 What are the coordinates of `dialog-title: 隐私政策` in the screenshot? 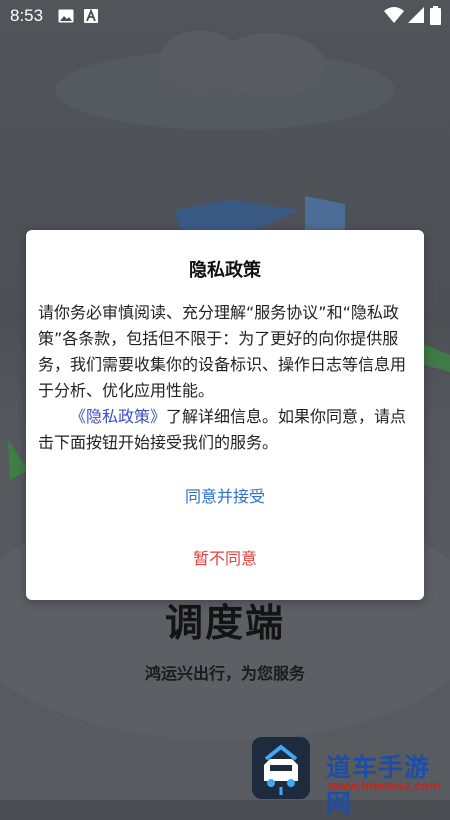 It's located at (225, 270).